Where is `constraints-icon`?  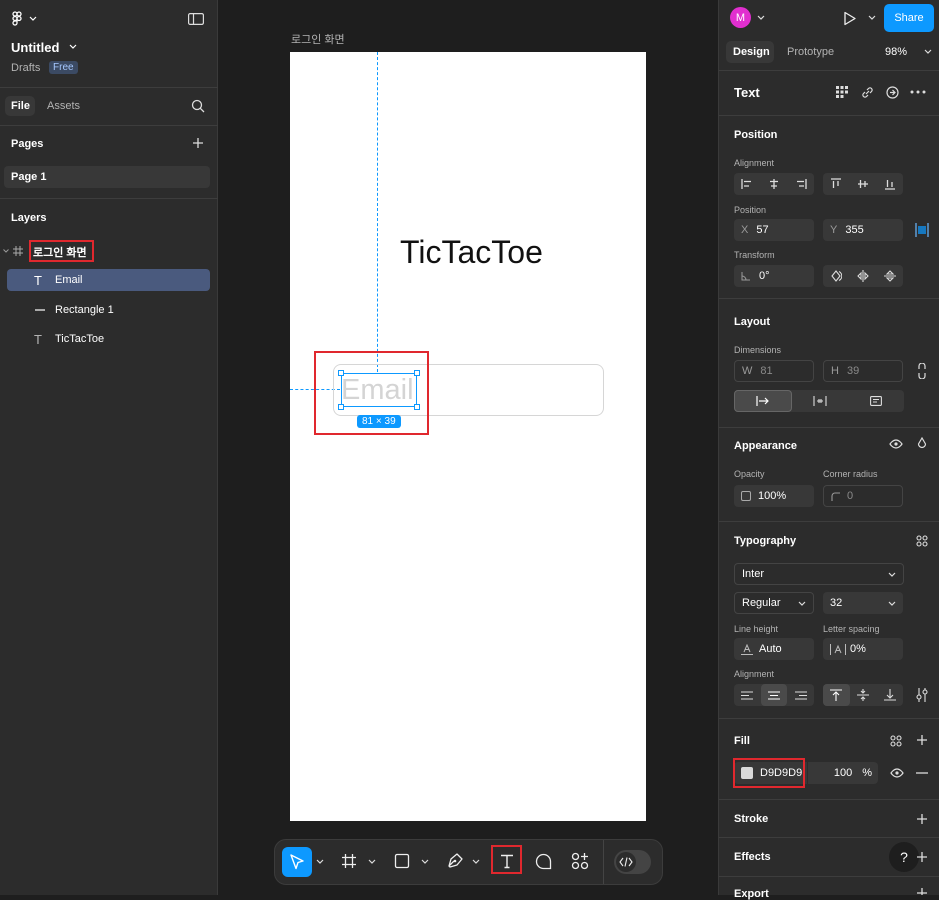
constraints-icon is located at coordinates (922, 230).